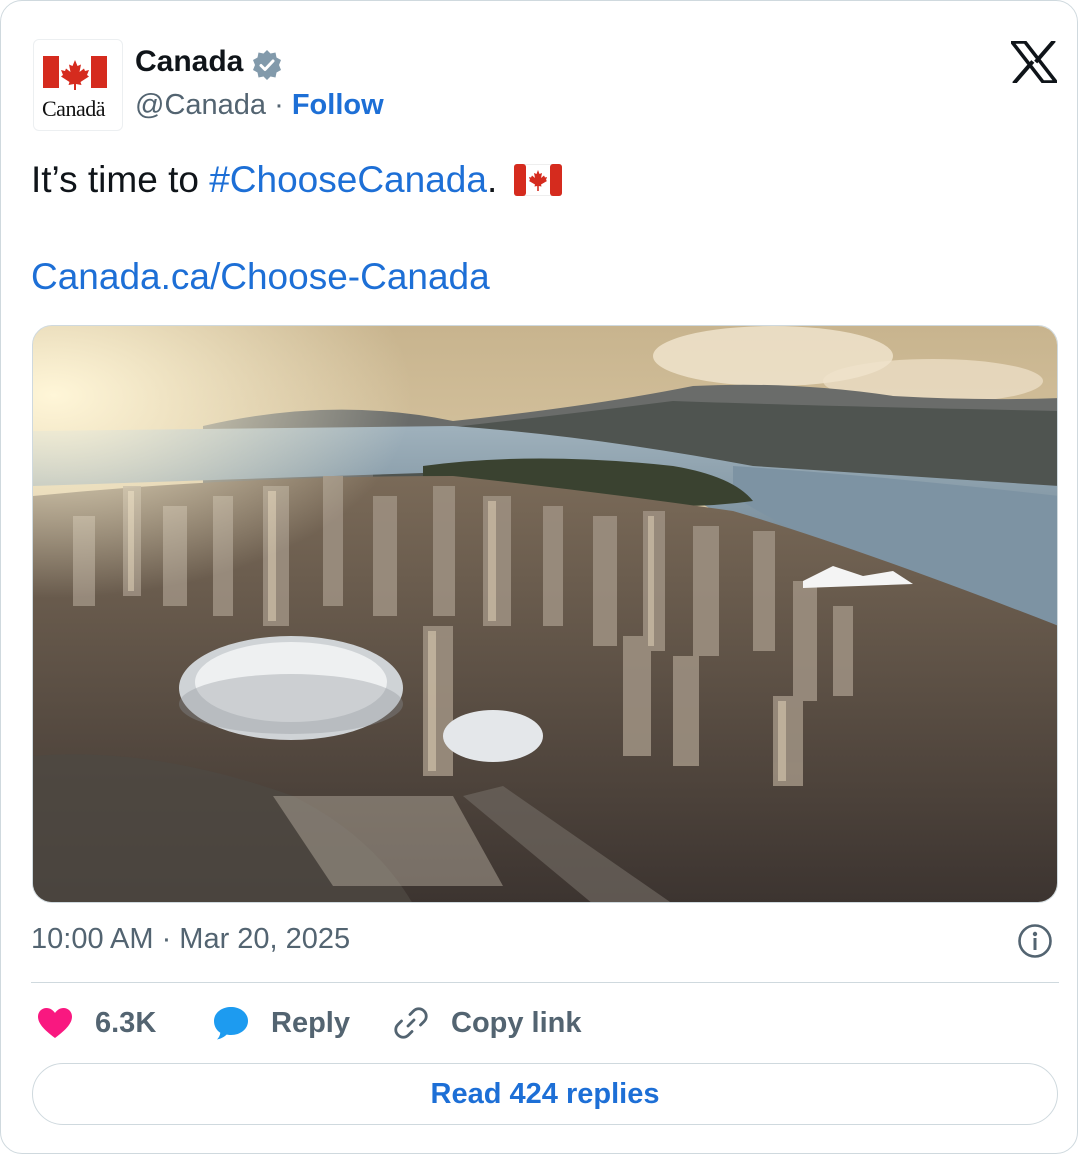  I want to click on choose-canada-link: Canada.ca/Choose-Canada, so click(260, 277).